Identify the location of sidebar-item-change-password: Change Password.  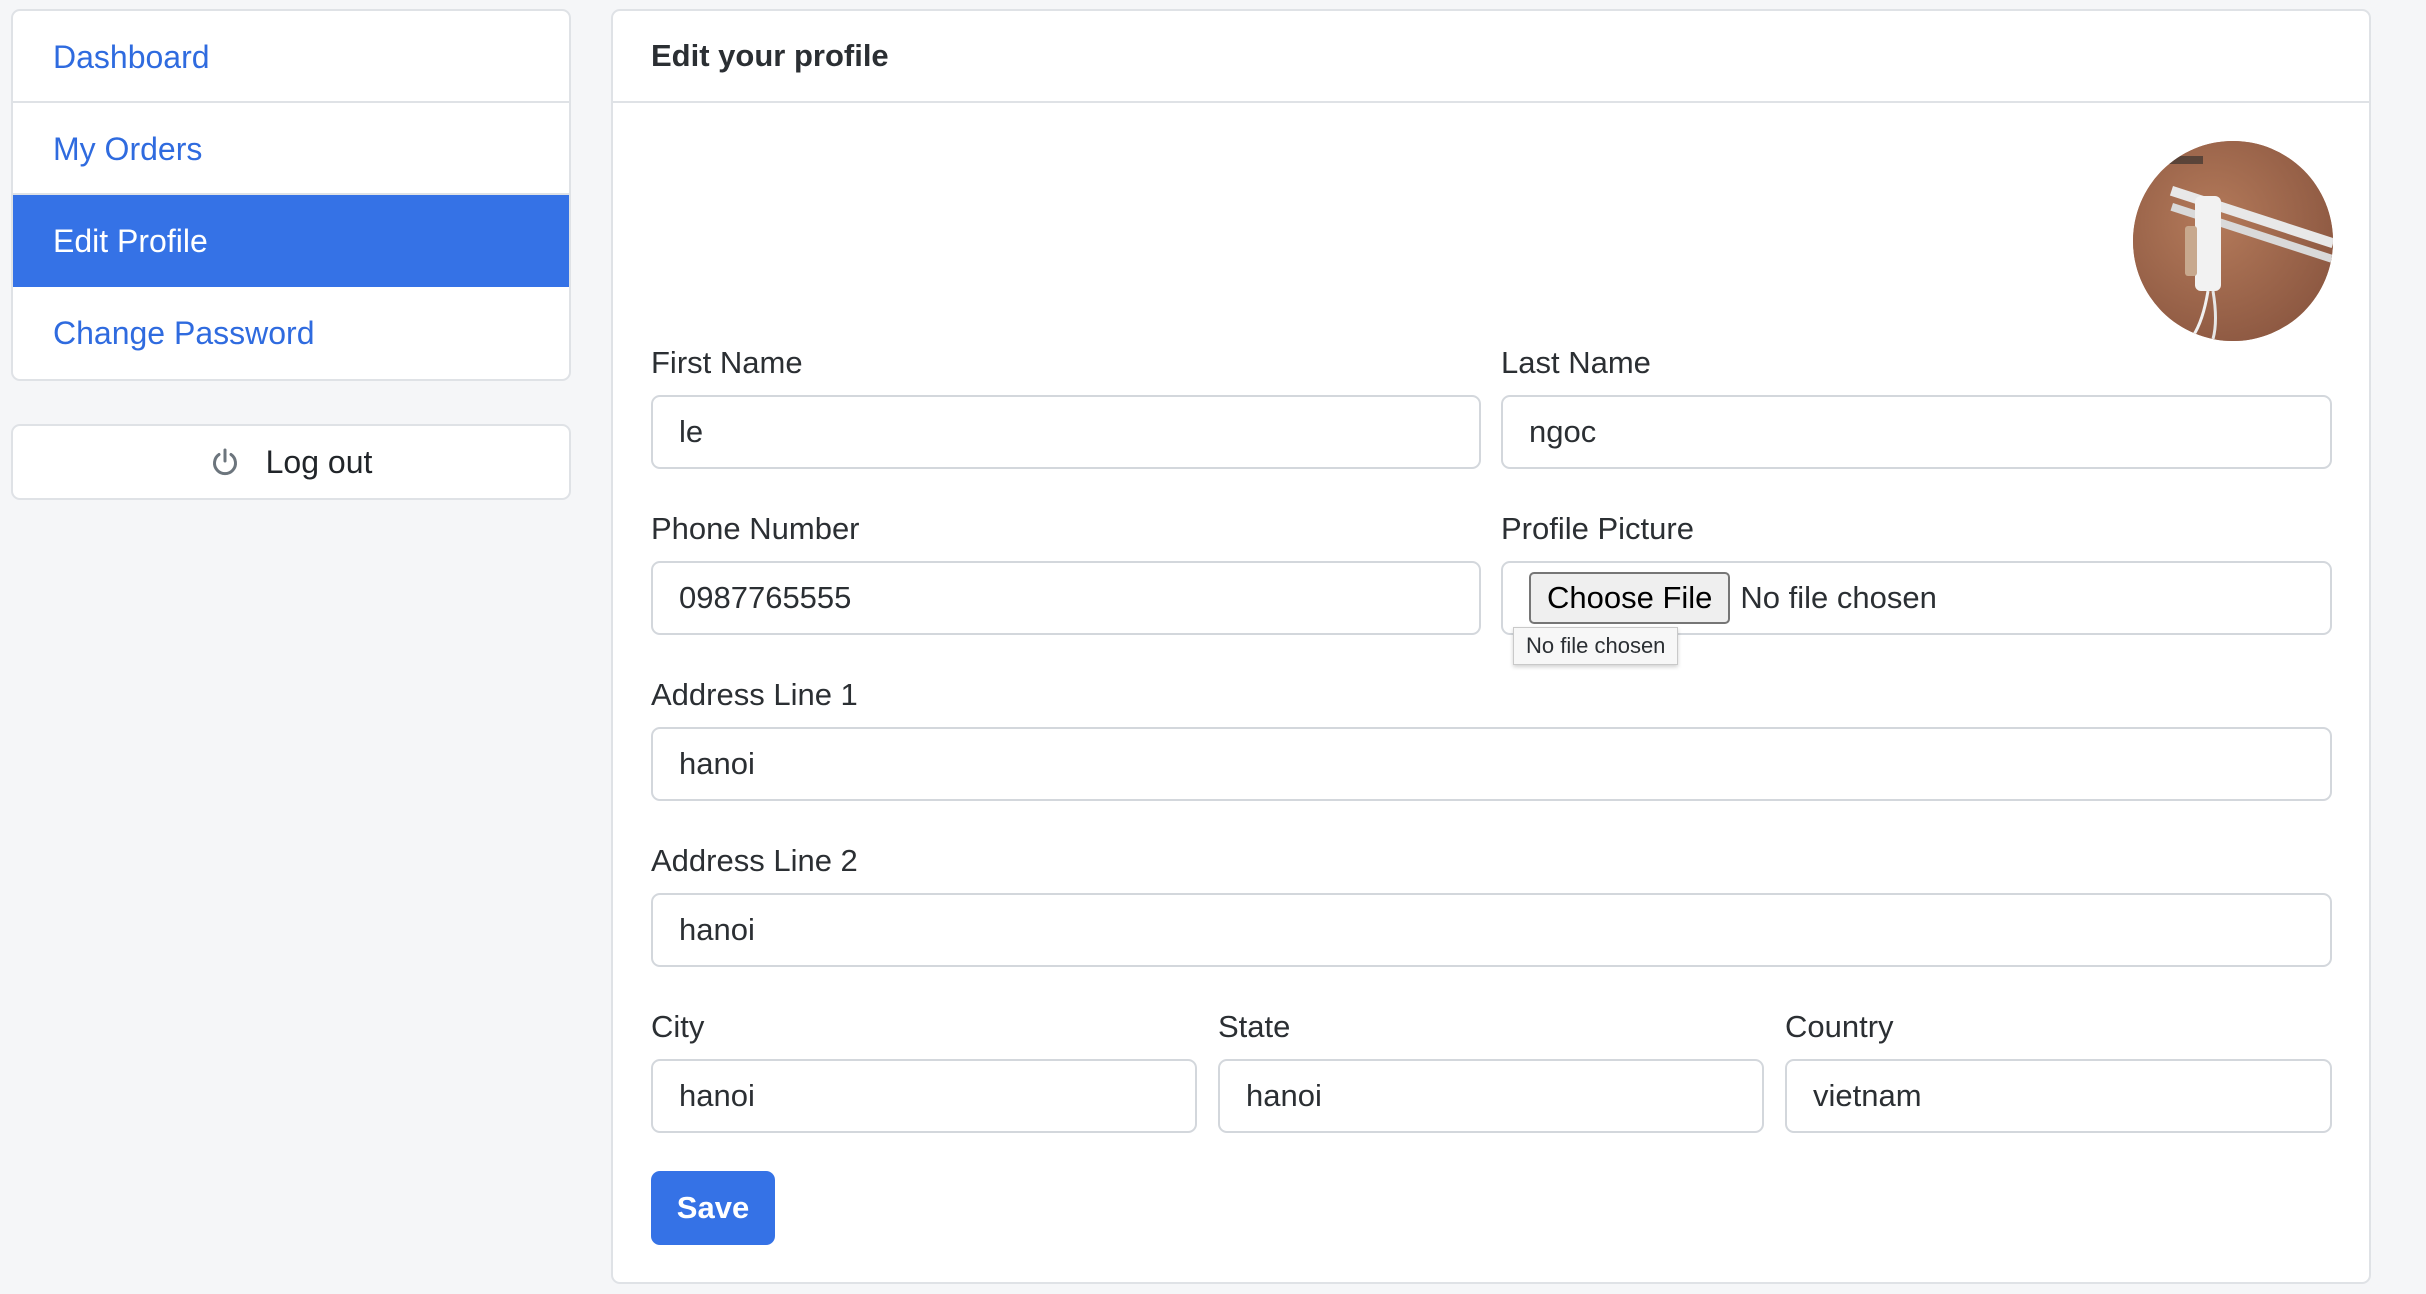
(291, 333).